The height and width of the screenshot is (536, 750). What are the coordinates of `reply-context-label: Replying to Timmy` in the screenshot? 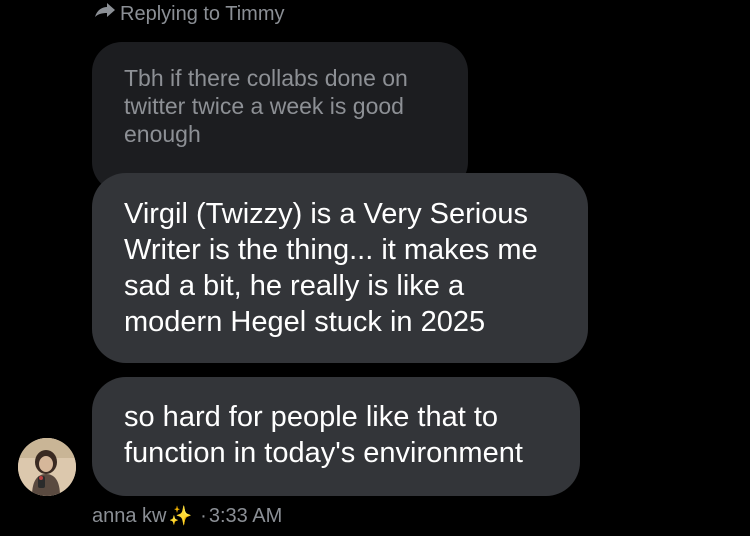 It's located at (202, 13).